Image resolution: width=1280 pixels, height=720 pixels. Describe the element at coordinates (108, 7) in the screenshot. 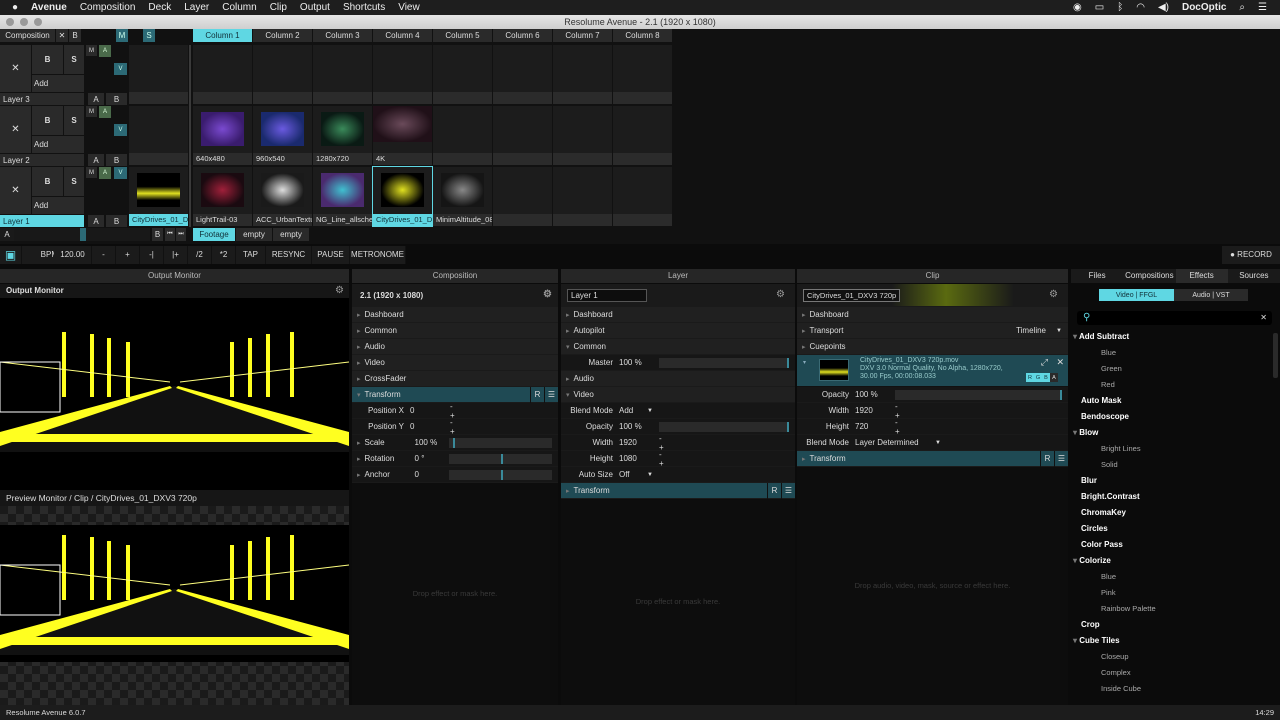

I see `menu-composition: Composition` at that location.